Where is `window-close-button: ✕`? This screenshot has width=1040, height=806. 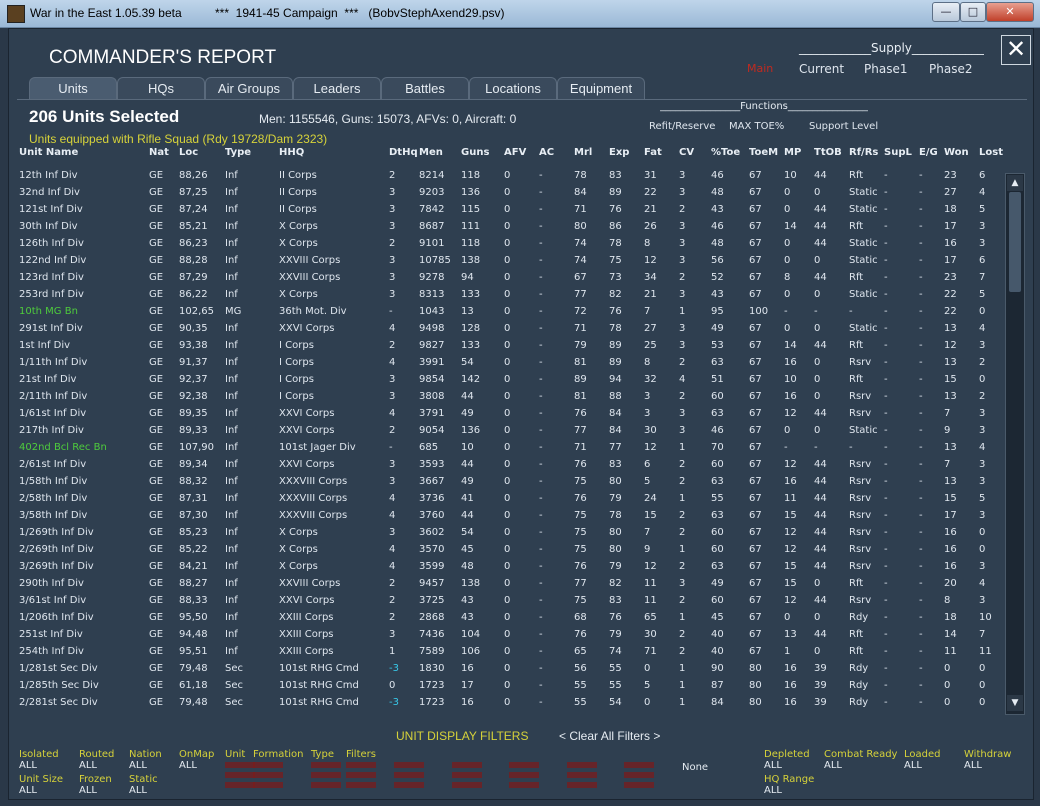
window-close-button: ✕ is located at coordinates (1010, 12).